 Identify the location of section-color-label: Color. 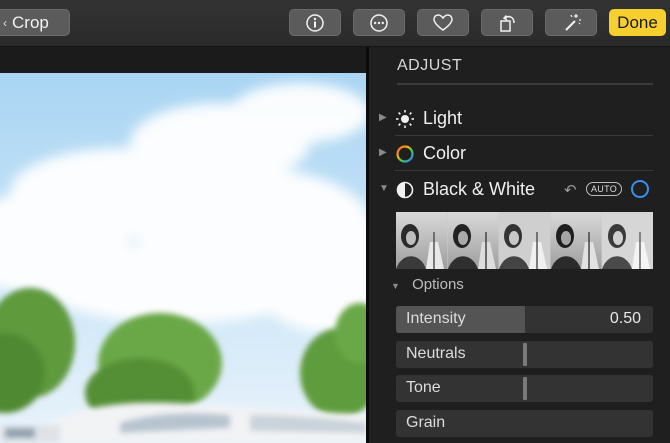
(445, 153).